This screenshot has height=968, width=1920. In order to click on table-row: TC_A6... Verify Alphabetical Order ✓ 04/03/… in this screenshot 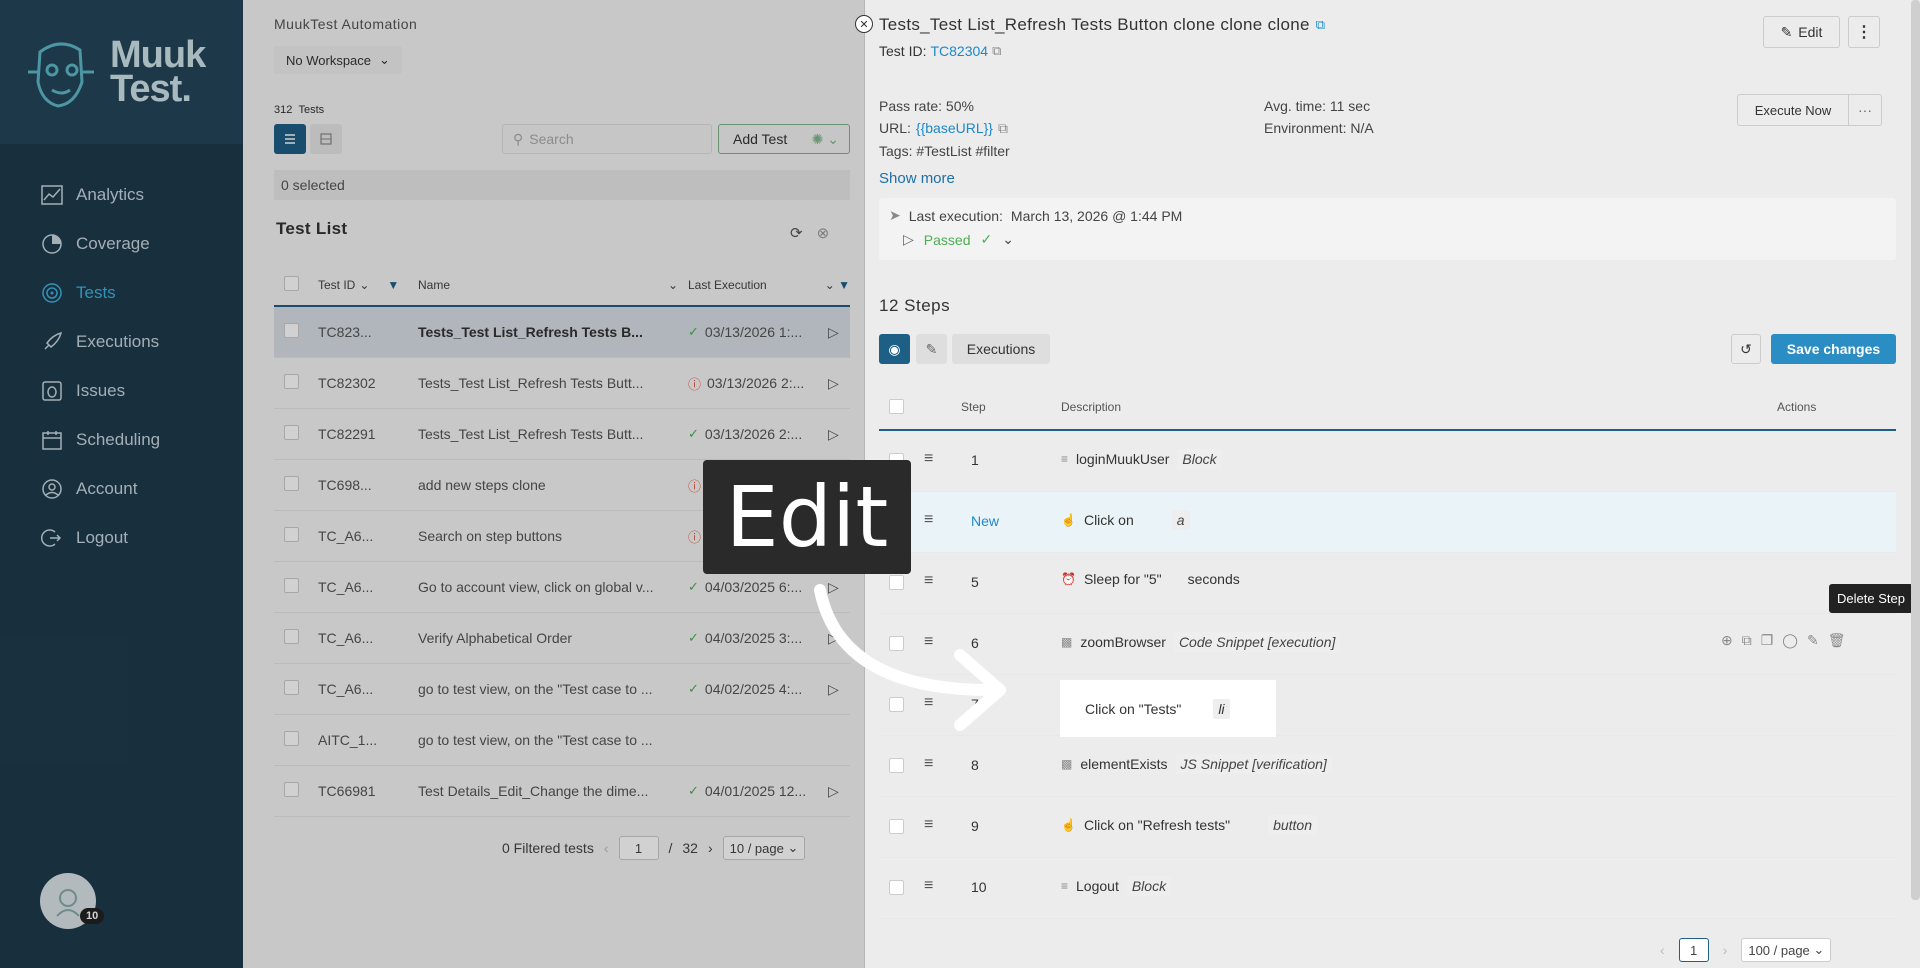, I will do `click(562, 638)`.